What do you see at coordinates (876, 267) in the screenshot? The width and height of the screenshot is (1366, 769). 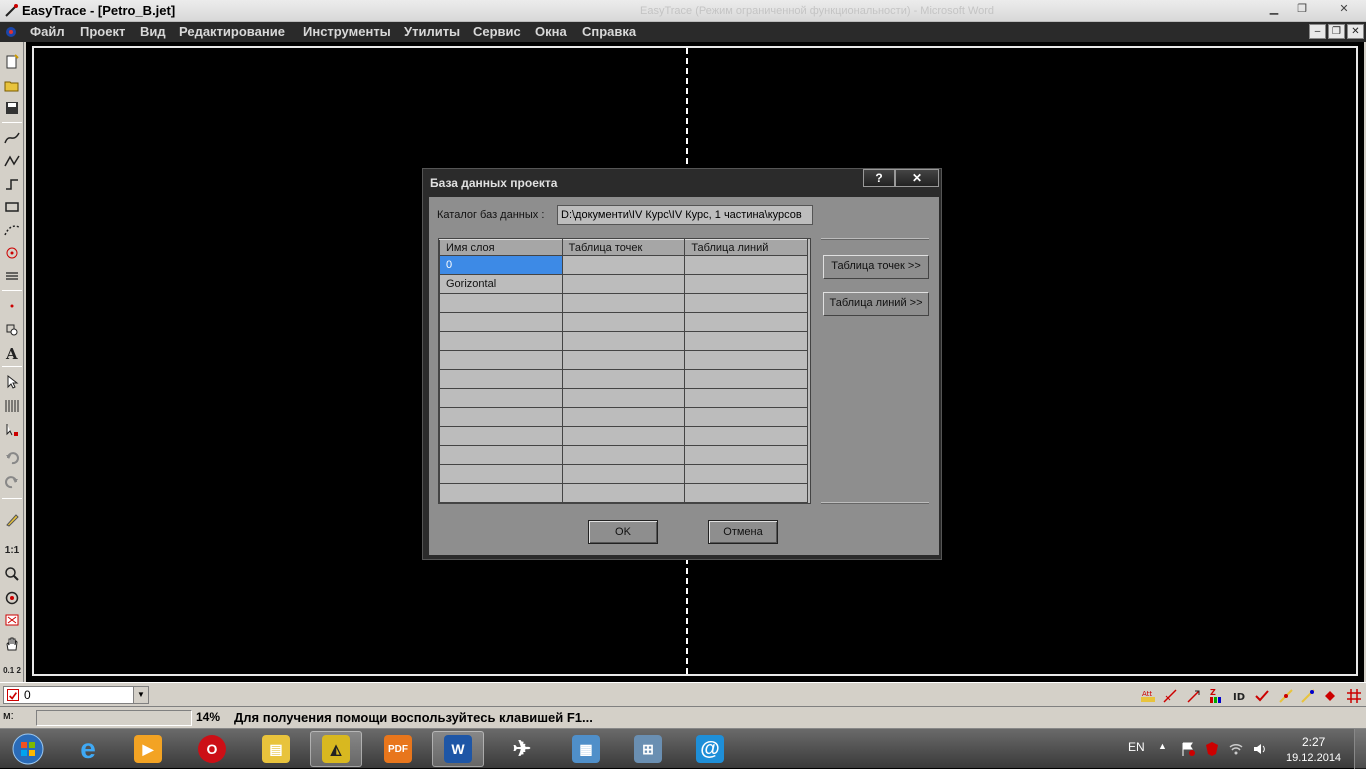 I see `points-table-button: Таблица точек >>` at bounding box center [876, 267].